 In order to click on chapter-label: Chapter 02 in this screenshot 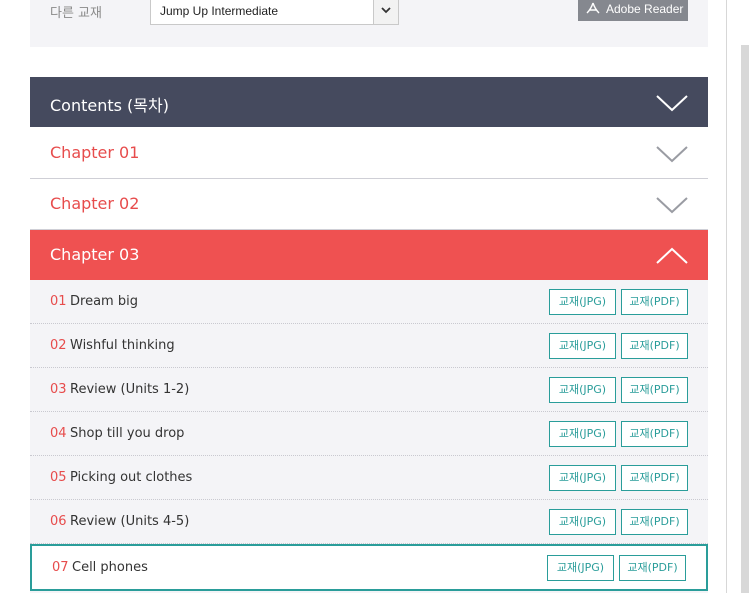, I will do `click(95, 203)`.